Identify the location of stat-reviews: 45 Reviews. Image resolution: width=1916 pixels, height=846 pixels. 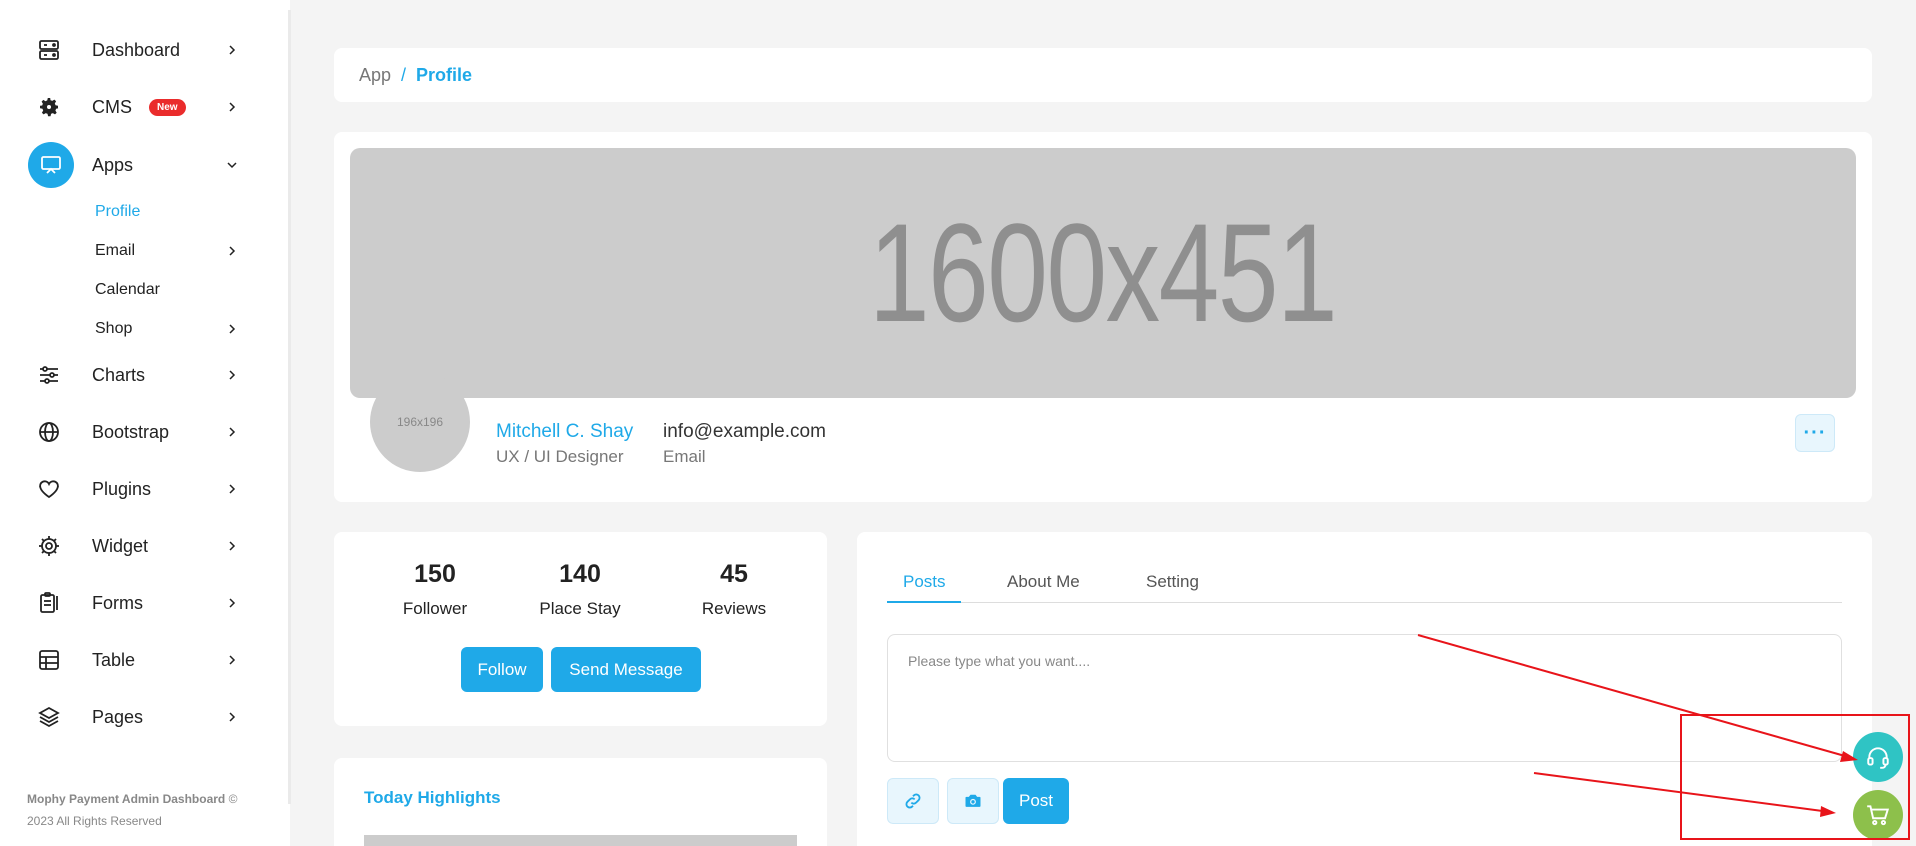
(734, 589).